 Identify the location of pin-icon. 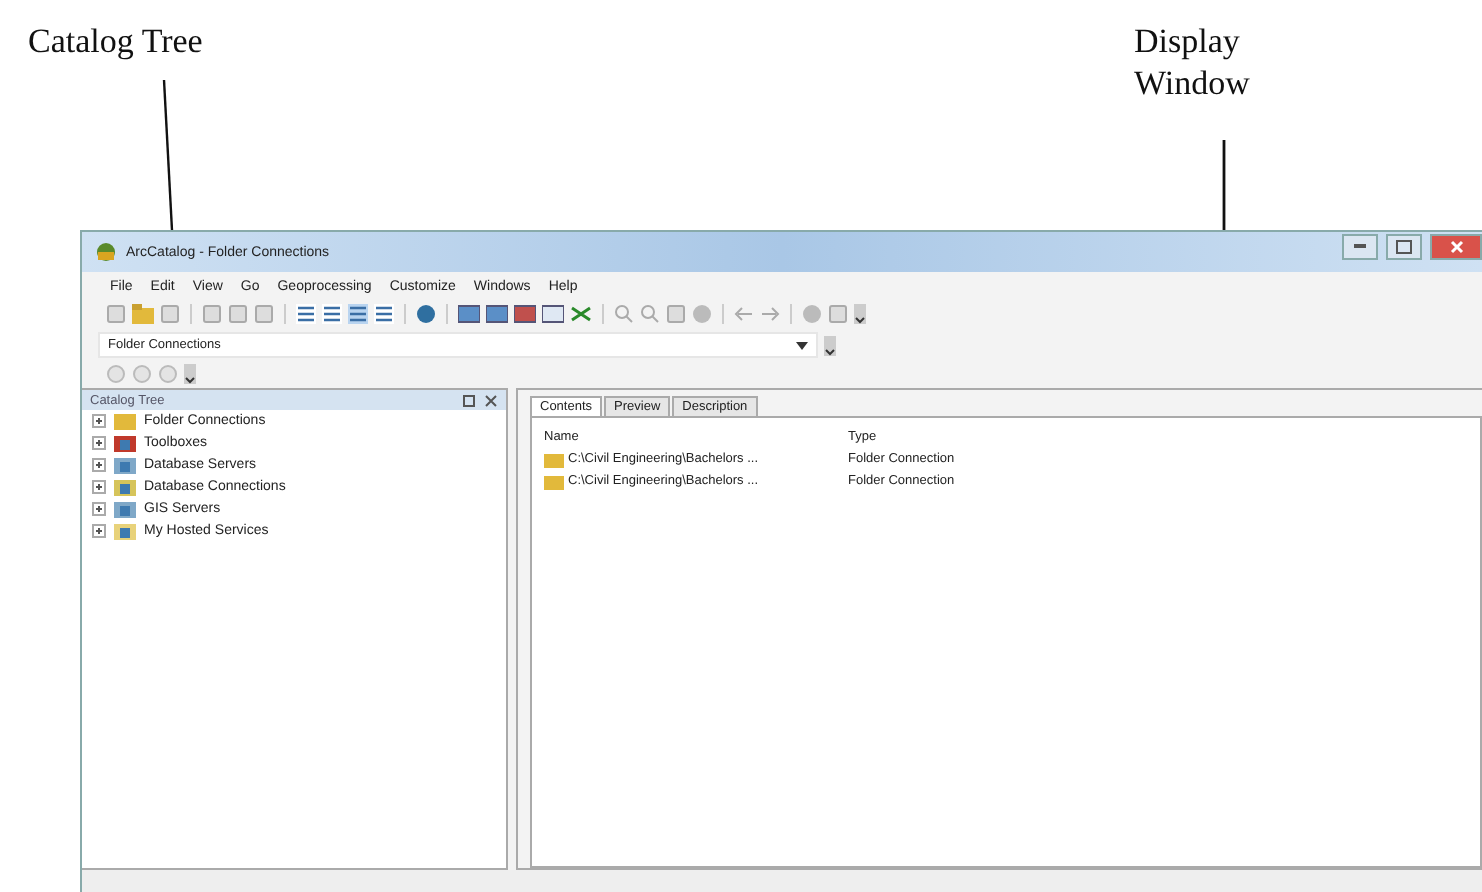
(469, 400).